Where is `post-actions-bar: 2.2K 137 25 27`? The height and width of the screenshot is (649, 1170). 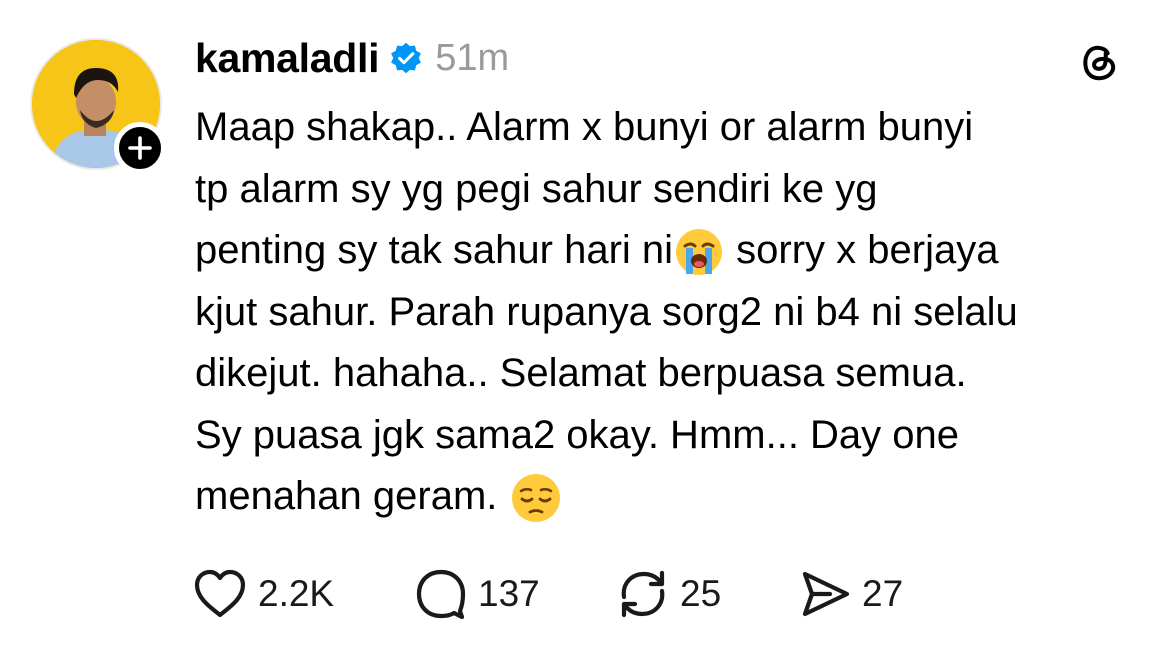 post-actions-bar: 2.2K 137 25 27 is located at coordinates (547, 594).